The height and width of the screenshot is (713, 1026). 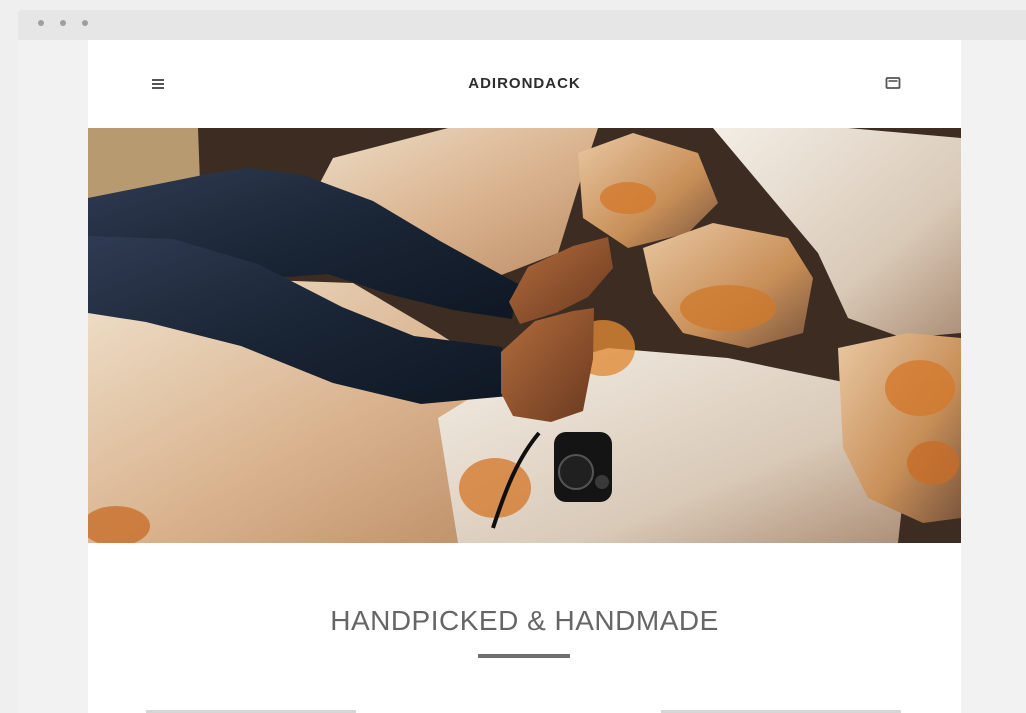 I want to click on cart-icon, so click(x=893, y=83).